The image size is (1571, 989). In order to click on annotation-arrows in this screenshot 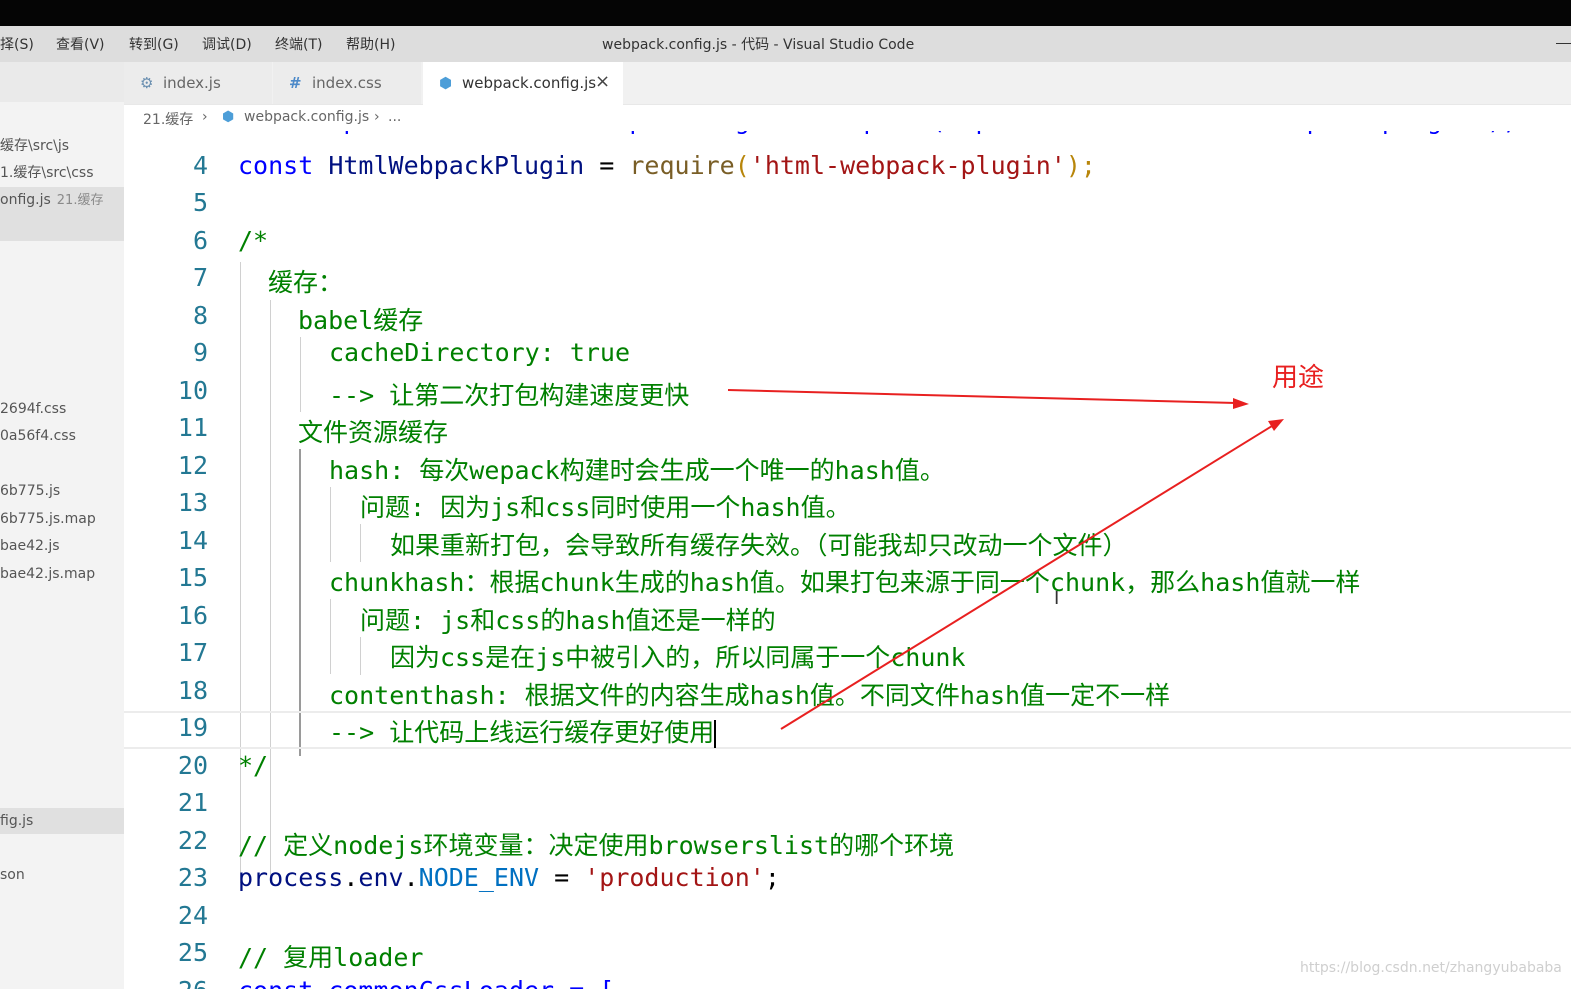, I will do `click(1005, 559)`.